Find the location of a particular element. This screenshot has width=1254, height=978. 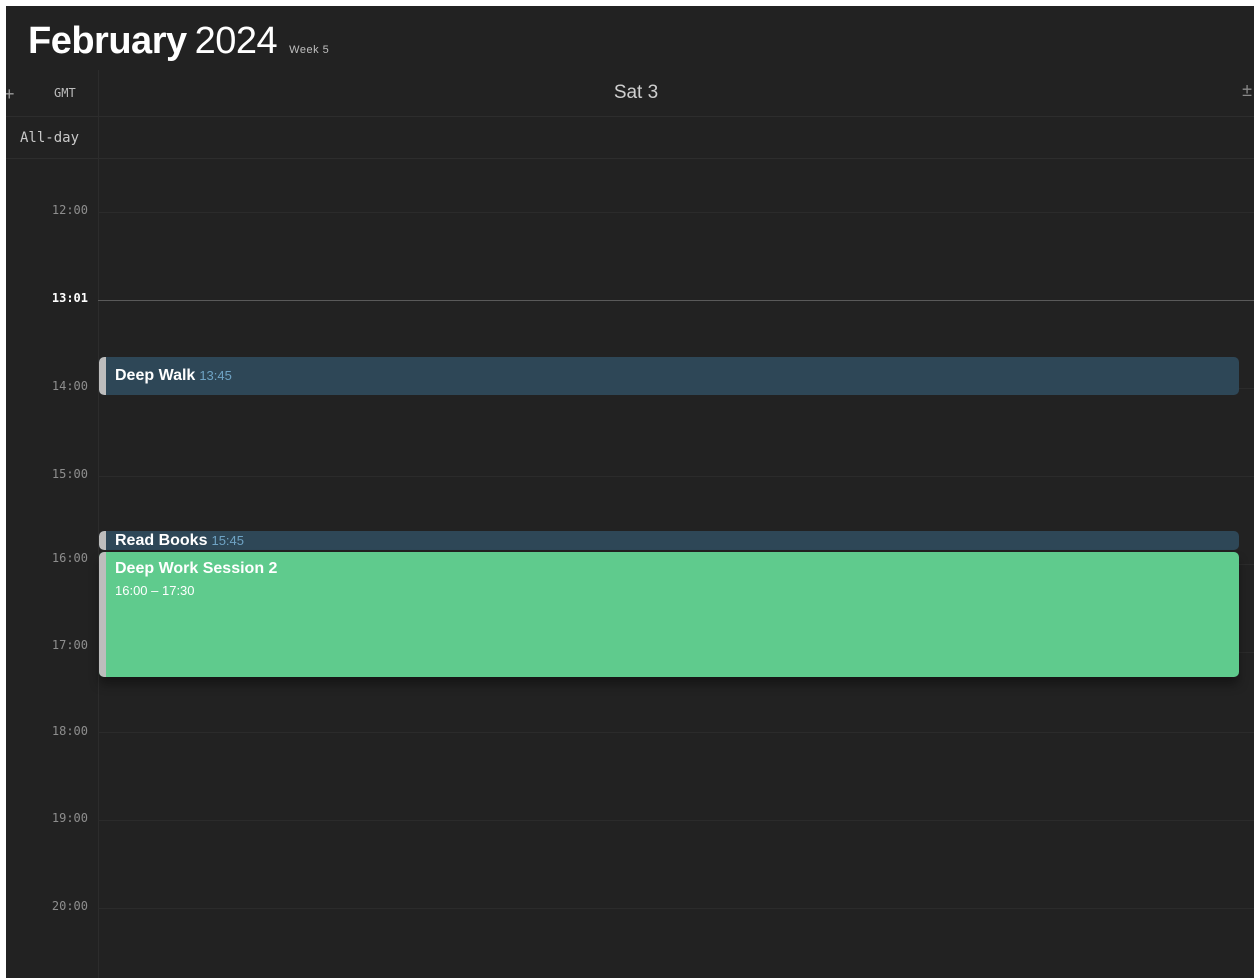

event-time: 15:45 is located at coordinates (228, 540).